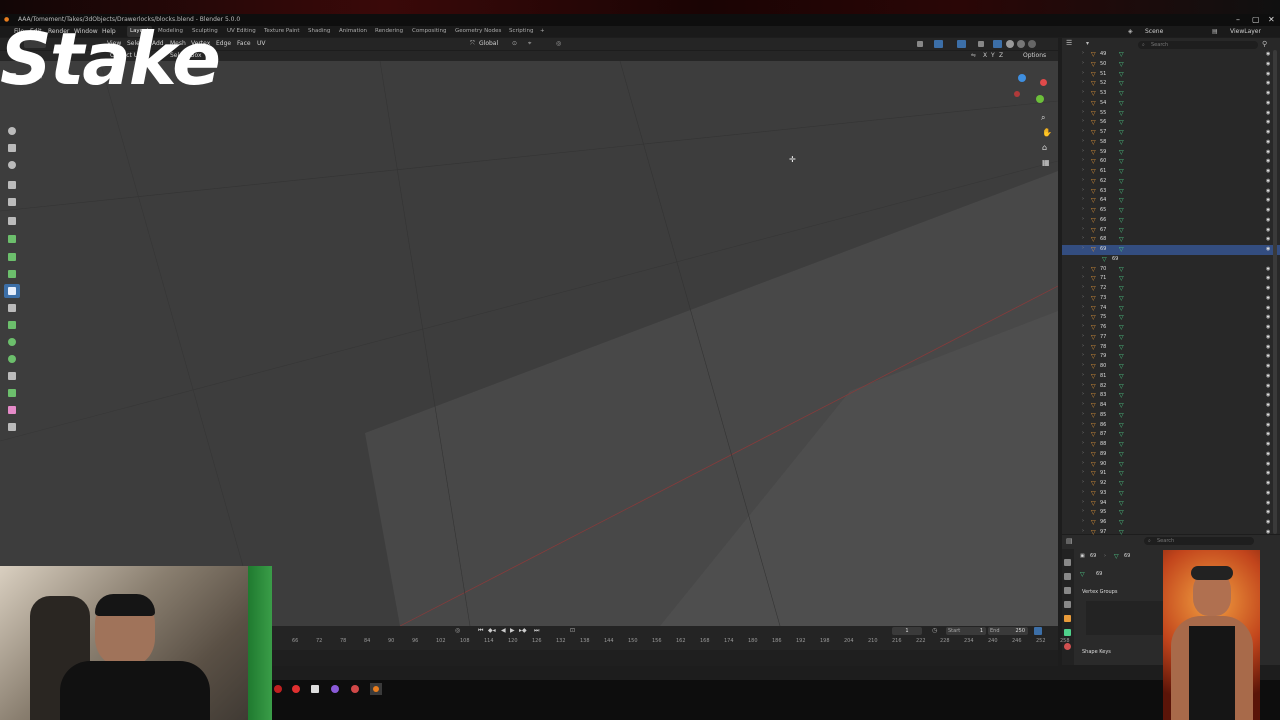 This screenshot has width=1280, height=720. Describe the element at coordinates (12, 410) in the screenshot. I see `shear-tool-icon` at that location.